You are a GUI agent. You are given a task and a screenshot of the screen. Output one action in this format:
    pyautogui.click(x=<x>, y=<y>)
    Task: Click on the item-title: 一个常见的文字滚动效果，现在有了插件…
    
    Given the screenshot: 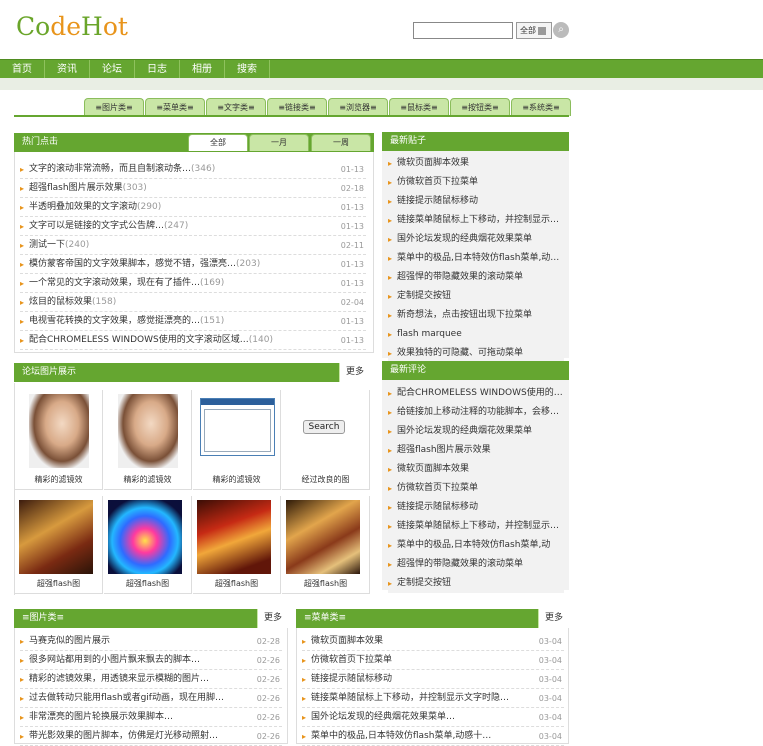 What is the action you would take?
    pyautogui.click(x=114, y=283)
    